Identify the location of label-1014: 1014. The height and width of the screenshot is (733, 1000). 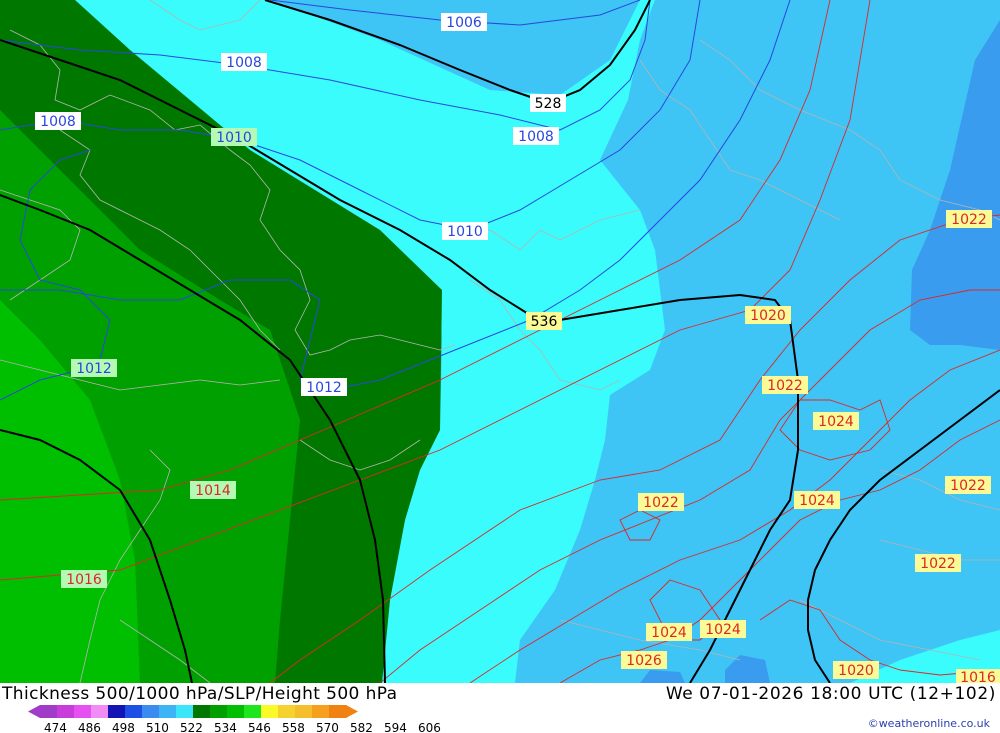
(213, 490).